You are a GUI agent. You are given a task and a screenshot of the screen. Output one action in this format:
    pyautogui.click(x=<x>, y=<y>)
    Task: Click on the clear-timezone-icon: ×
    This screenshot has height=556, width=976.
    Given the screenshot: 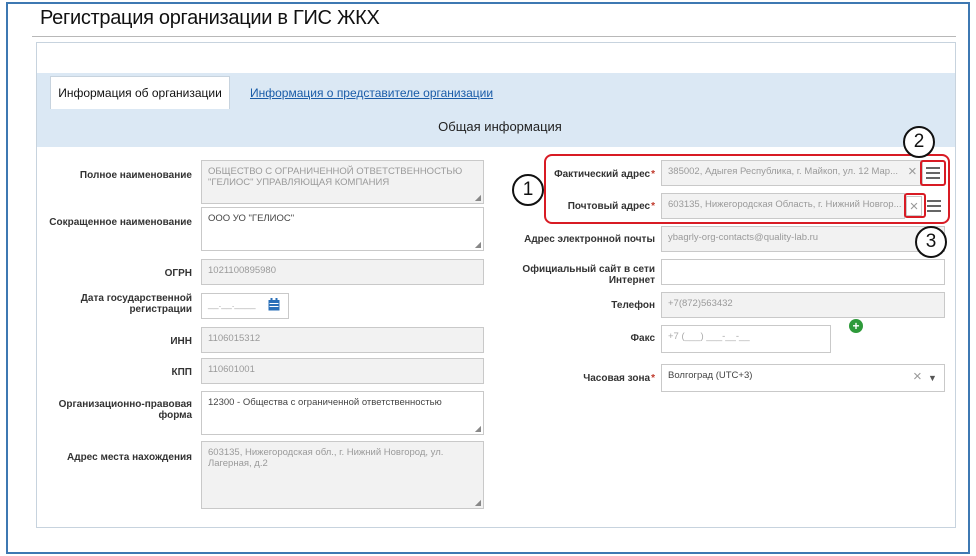 What is the action you would take?
    pyautogui.click(x=917, y=377)
    